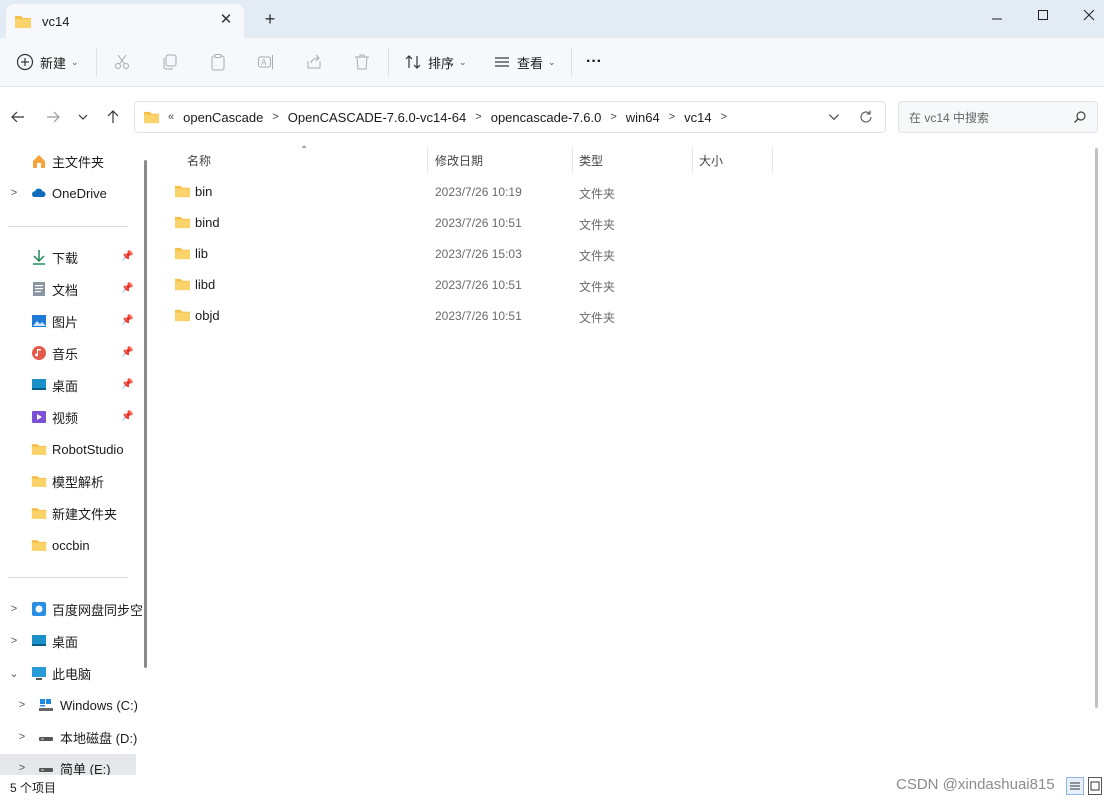 This screenshot has width=1104, height=800. Describe the element at coordinates (1080, 117) in the screenshot. I see `search-icon` at that location.